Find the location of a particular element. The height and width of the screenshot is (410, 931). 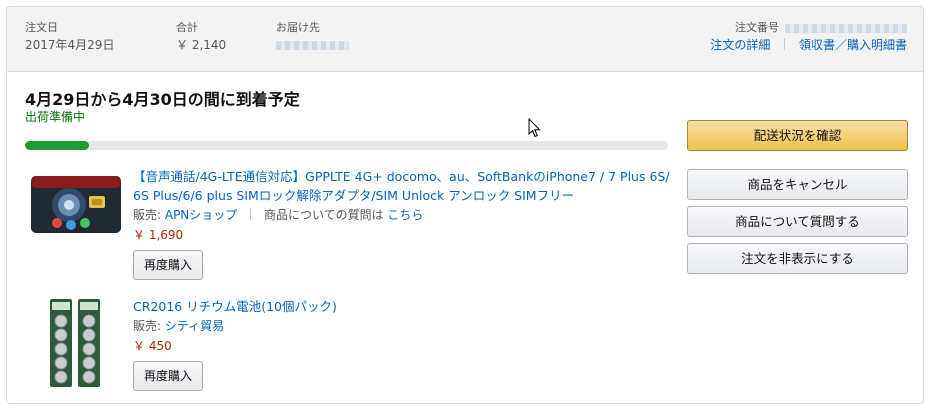

hide-order-button: 注文を非表示にする is located at coordinates (797, 258).